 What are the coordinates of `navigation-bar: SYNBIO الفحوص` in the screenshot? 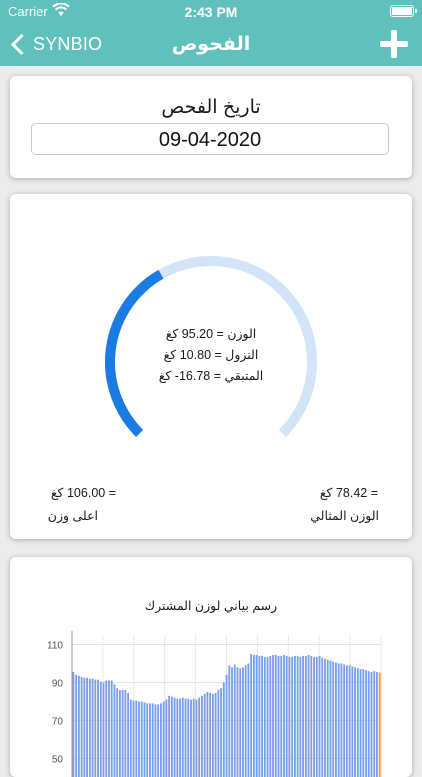 It's located at (211, 44).